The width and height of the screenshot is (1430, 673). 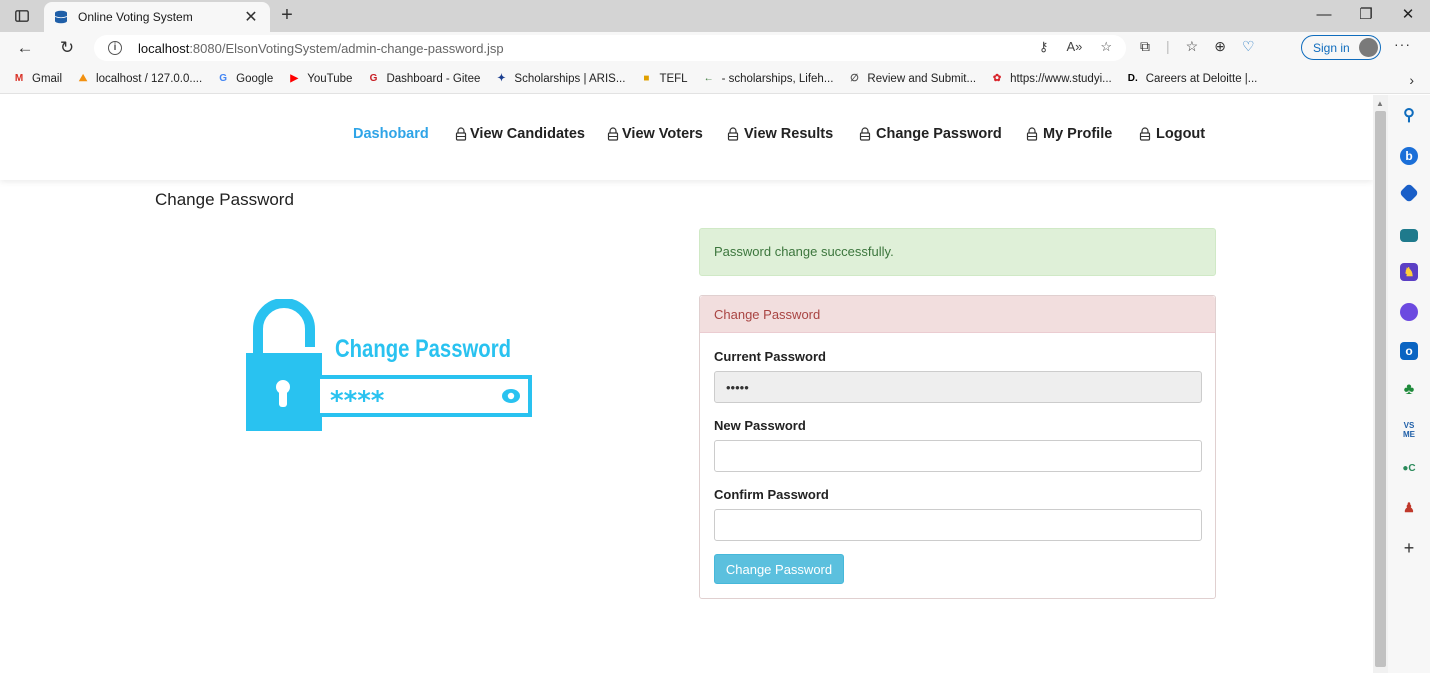 I want to click on nav-view-results-label: View Results, so click(x=789, y=134).